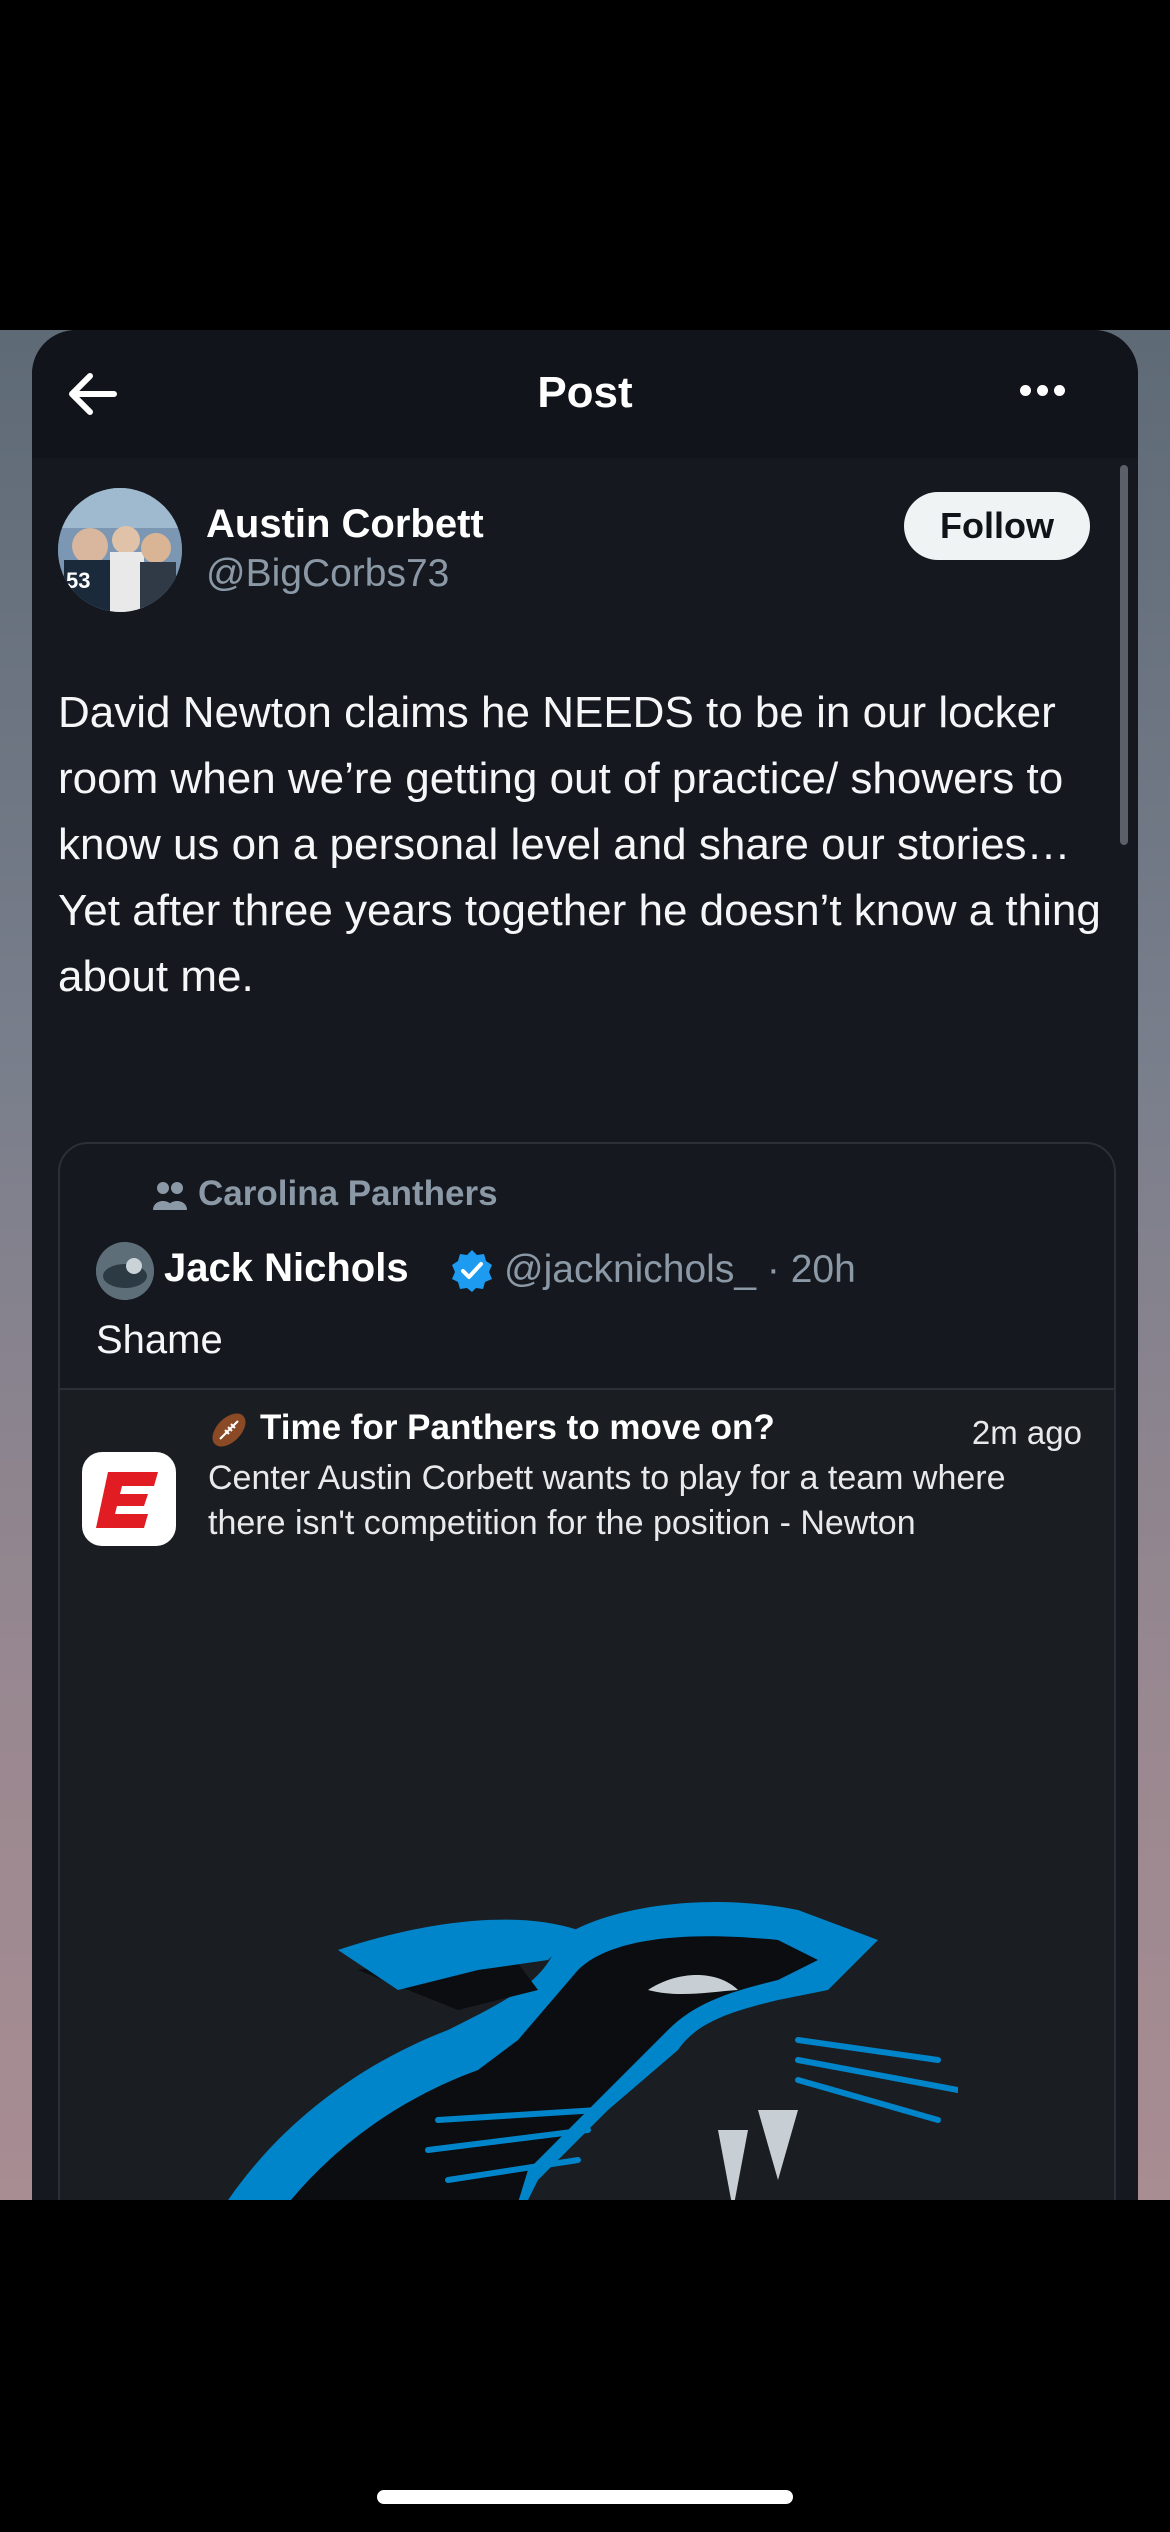  I want to click on quoted-post-text: Shame, so click(159, 1340).